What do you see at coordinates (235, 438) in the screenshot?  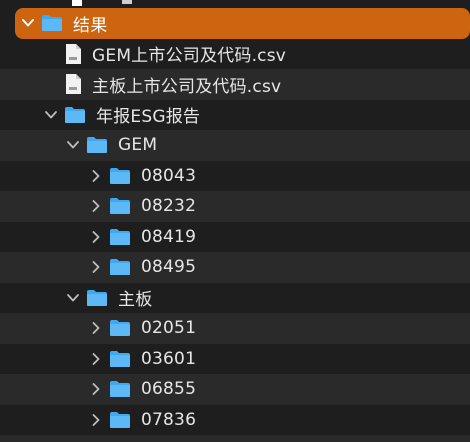 I see `tree-row-partial` at bounding box center [235, 438].